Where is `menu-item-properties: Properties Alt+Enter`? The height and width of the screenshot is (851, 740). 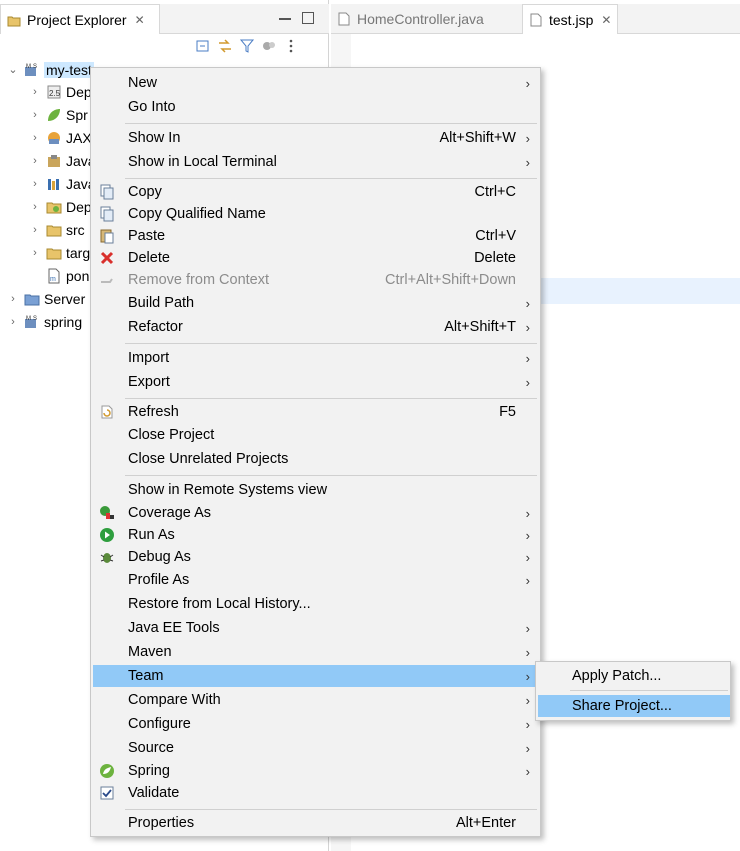 menu-item-properties: Properties Alt+Enter is located at coordinates (315, 823).